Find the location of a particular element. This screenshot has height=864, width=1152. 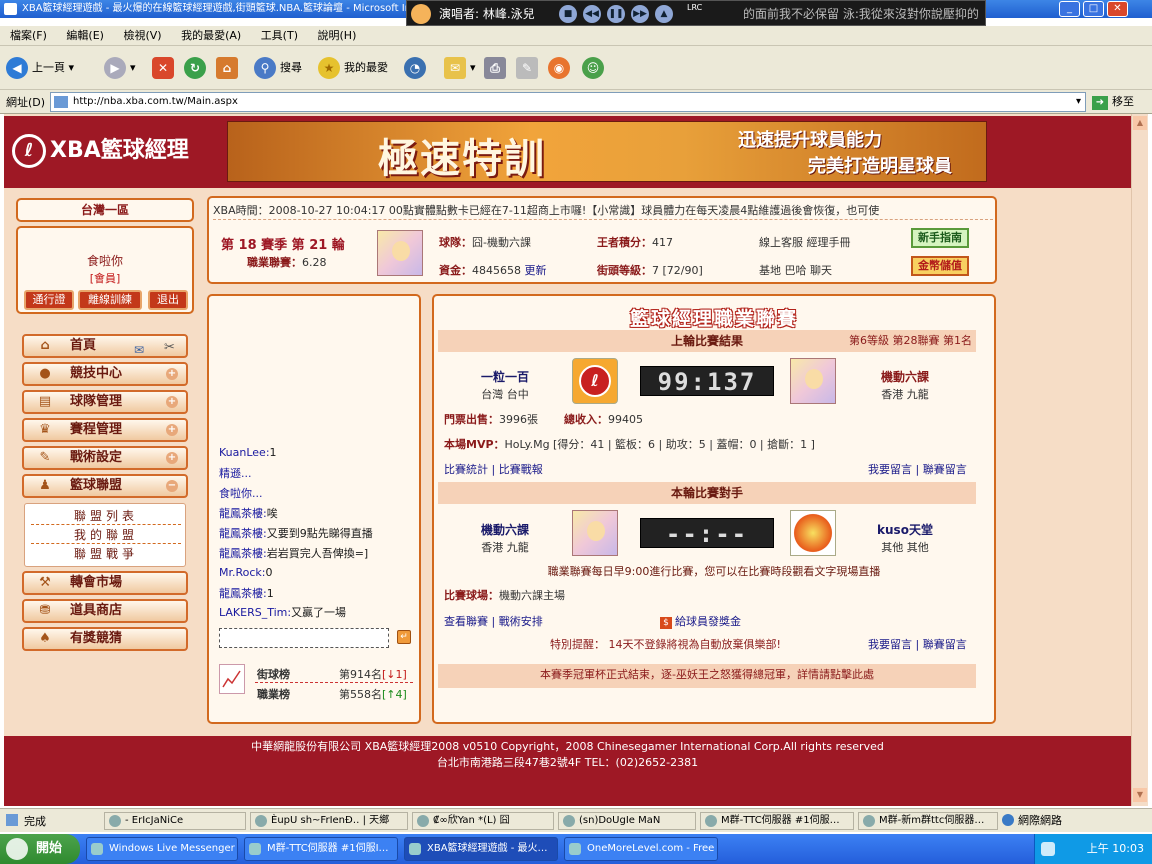

prev-icon: ◀◀ is located at coordinates (592, 14).